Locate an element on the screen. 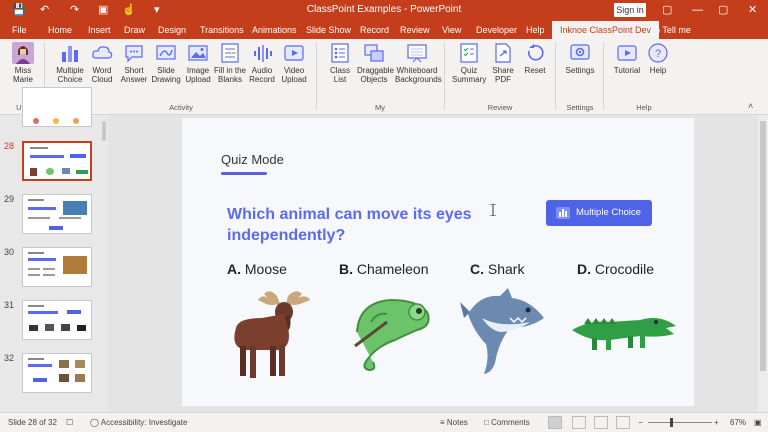 The width and height of the screenshot is (768, 432). reading-view-button is located at coordinates (601, 422).